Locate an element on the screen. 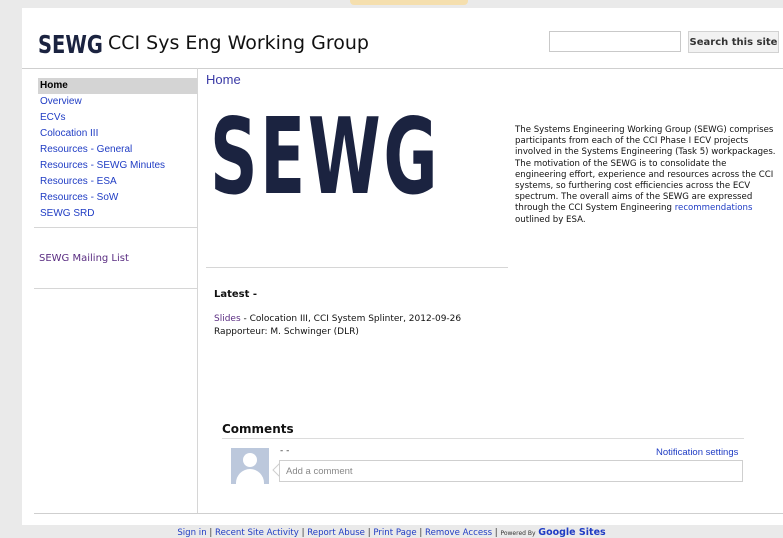  sidebar-item-ecvs: ECVs is located at coordinates (117, 118).